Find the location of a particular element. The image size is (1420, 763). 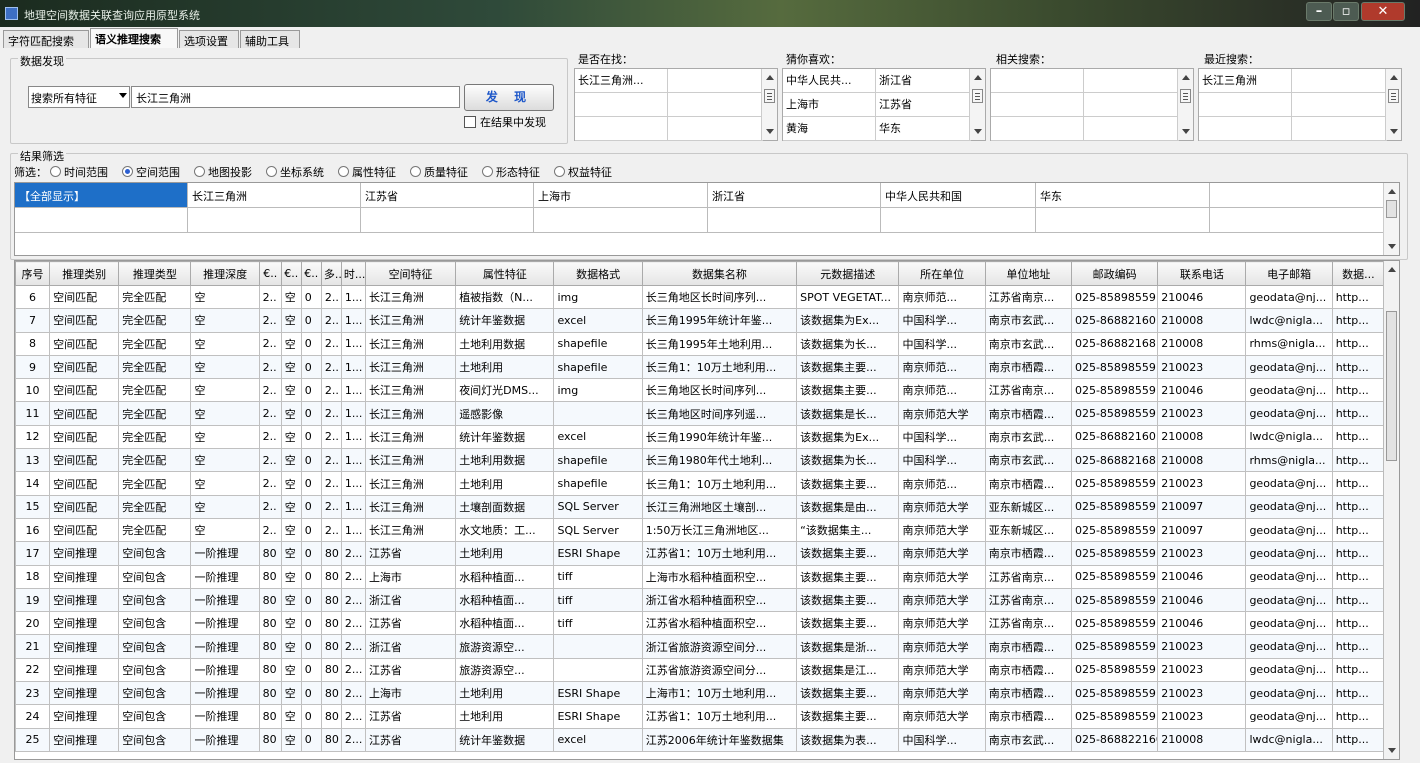

filter-radio-space is located at coordinates (127, 171).